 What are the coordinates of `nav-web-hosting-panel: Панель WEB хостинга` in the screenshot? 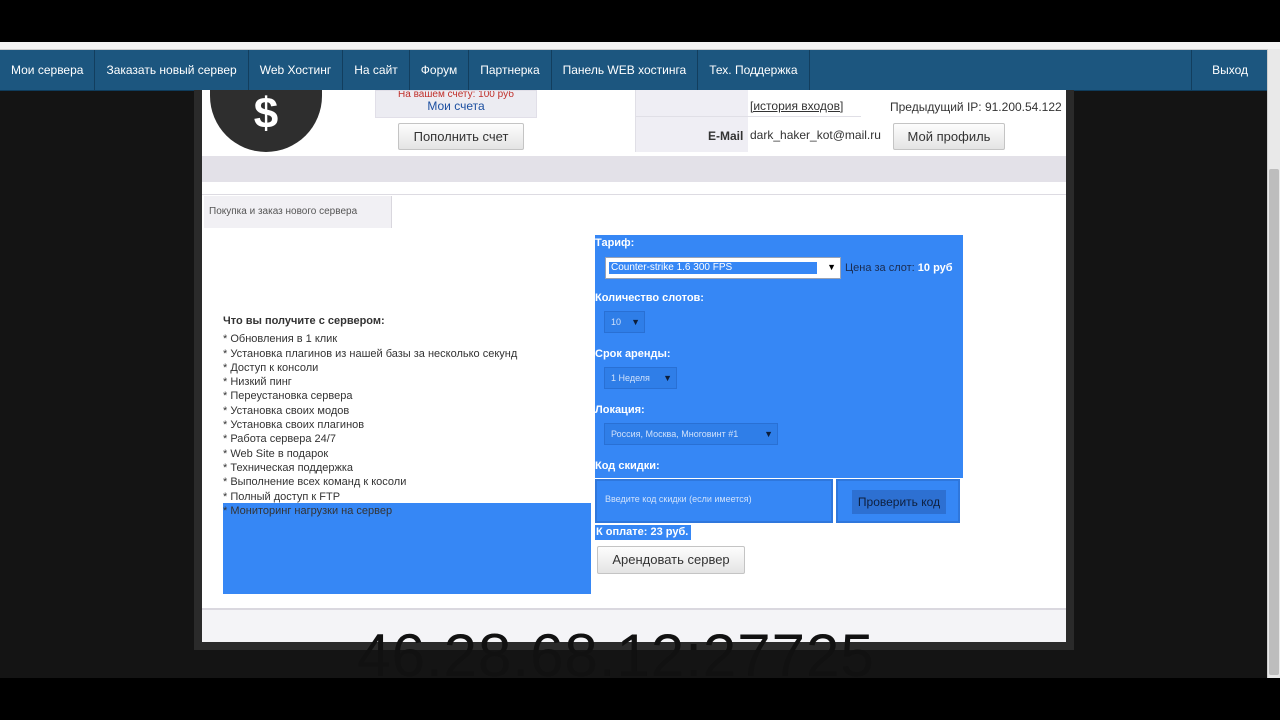 It's located at (625, 70).